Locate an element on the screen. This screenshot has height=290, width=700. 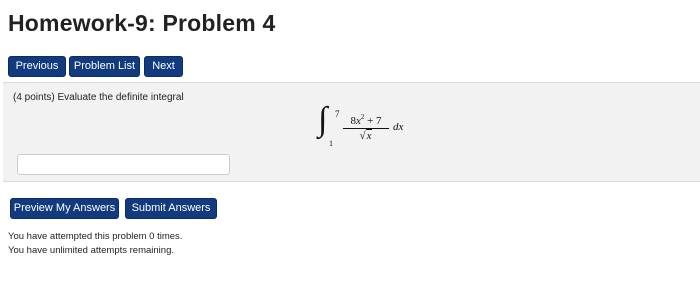
previous-button: Previous is located at coordinates (37, 66).